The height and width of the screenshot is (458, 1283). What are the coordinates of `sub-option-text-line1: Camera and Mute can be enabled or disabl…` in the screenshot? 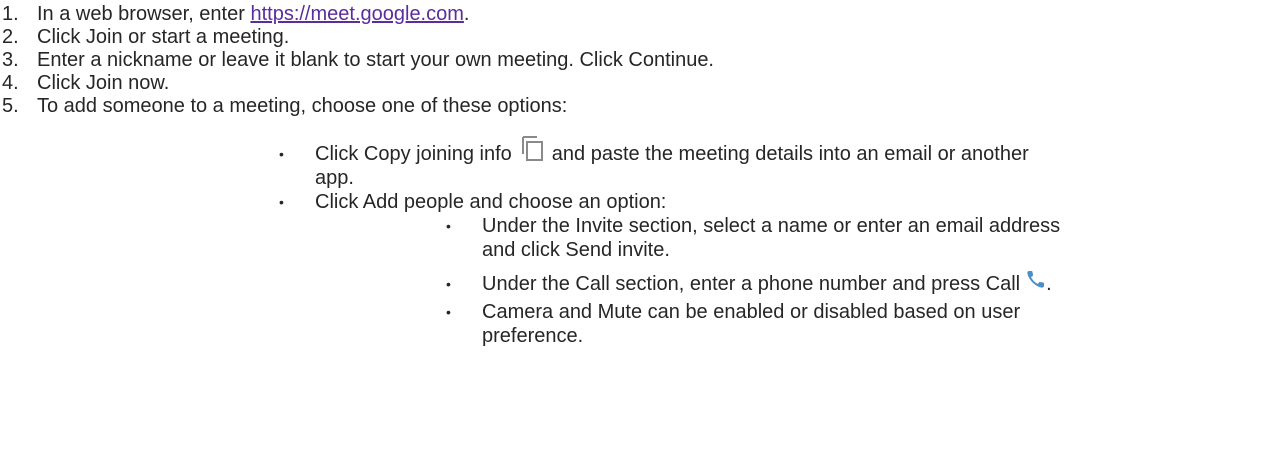 It's located at (751, 312).